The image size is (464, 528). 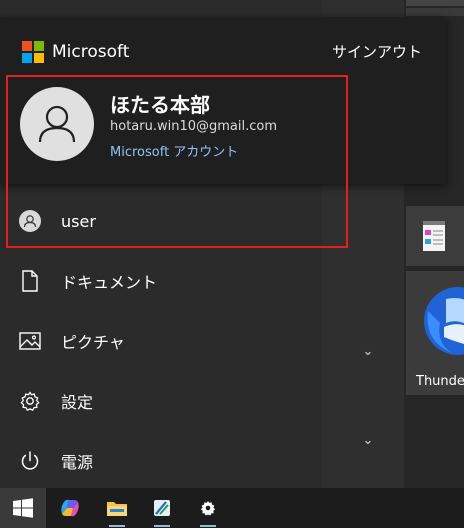 I want to click on notepad-icon, so click(x=434, y=236).